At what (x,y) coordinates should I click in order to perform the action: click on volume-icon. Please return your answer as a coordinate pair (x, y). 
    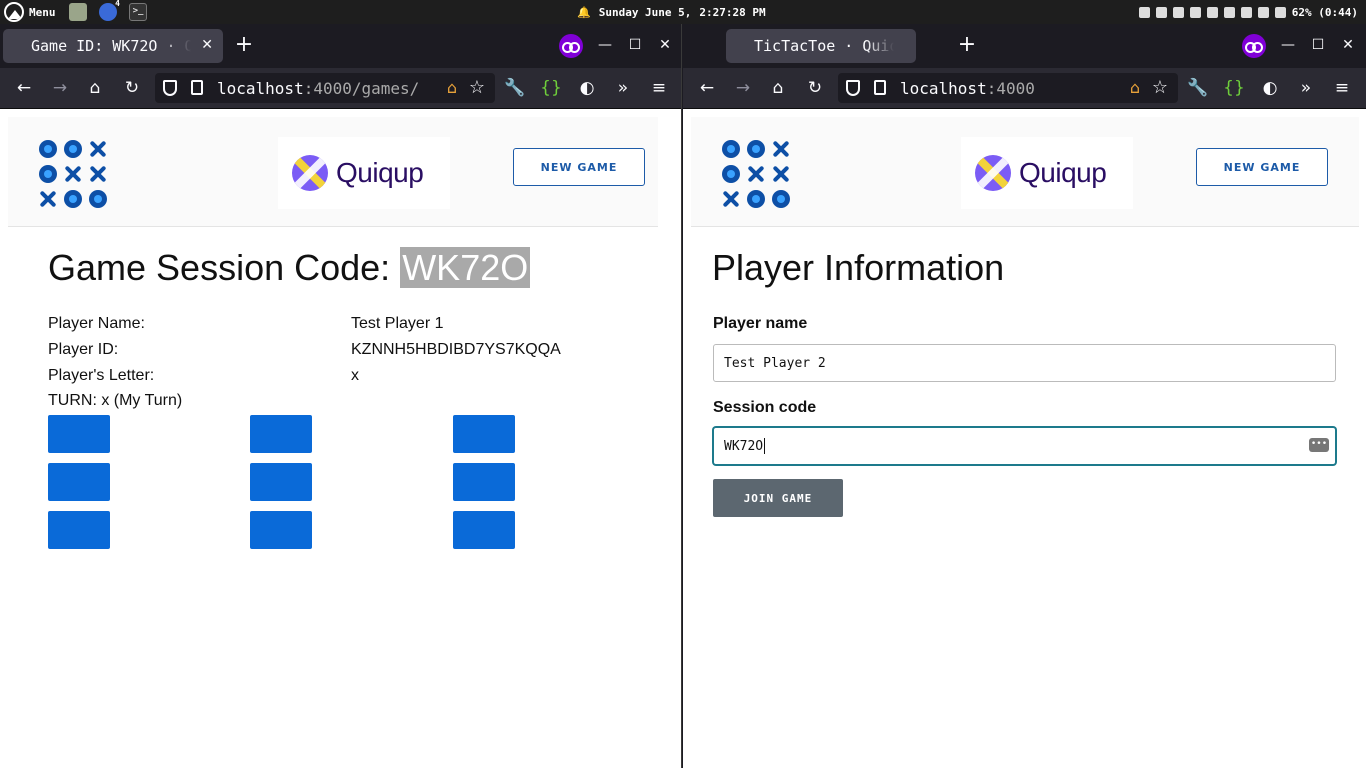
    Looking at the image, I should click on (1229, 12).